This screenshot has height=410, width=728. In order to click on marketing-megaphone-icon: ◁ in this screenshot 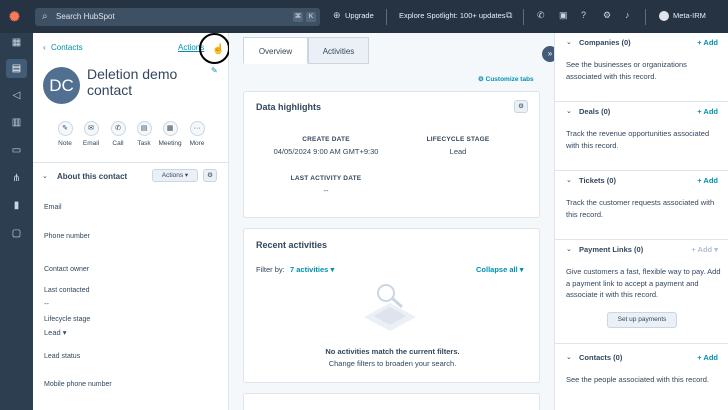, I will do `click(16, 95)`.